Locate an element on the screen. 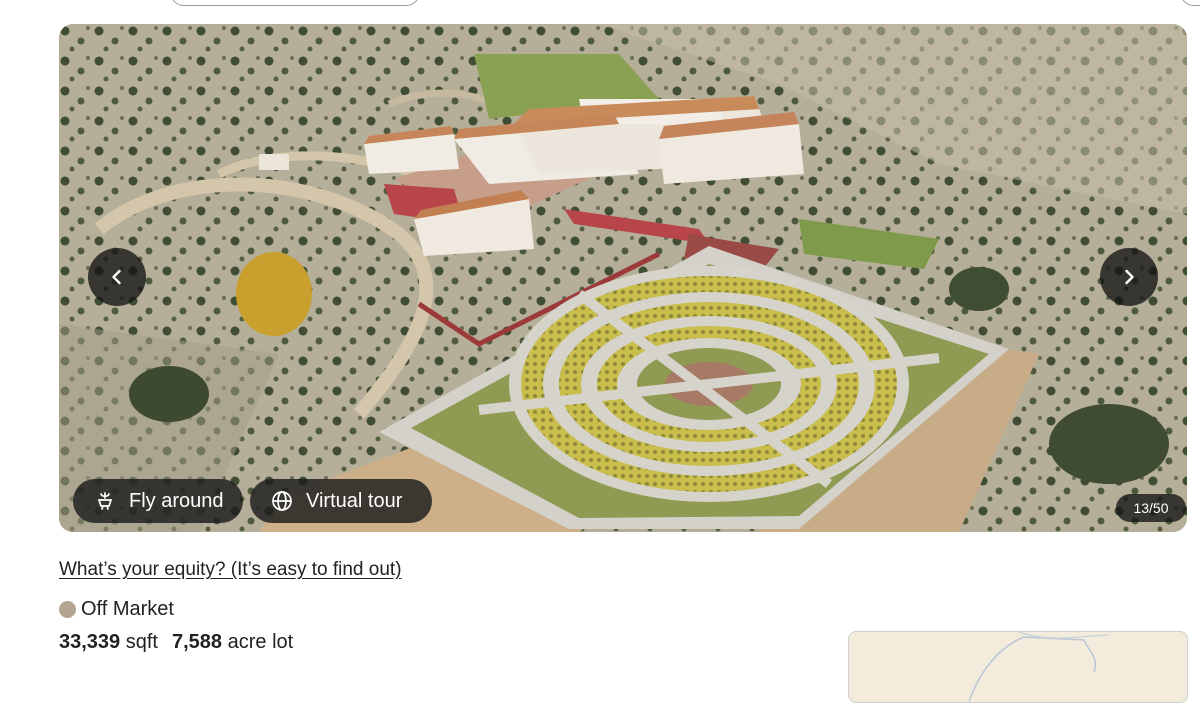  status-dot is located at coordinates (67, 609).